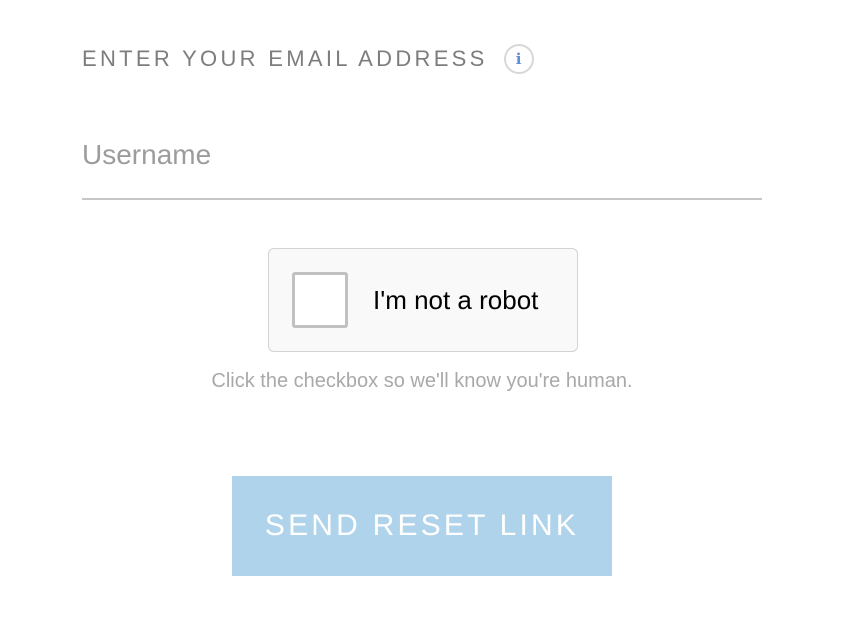  I want to click on email-label-row: ENTER YOUR EMAIL ADDRESS i, so click(308, 59).